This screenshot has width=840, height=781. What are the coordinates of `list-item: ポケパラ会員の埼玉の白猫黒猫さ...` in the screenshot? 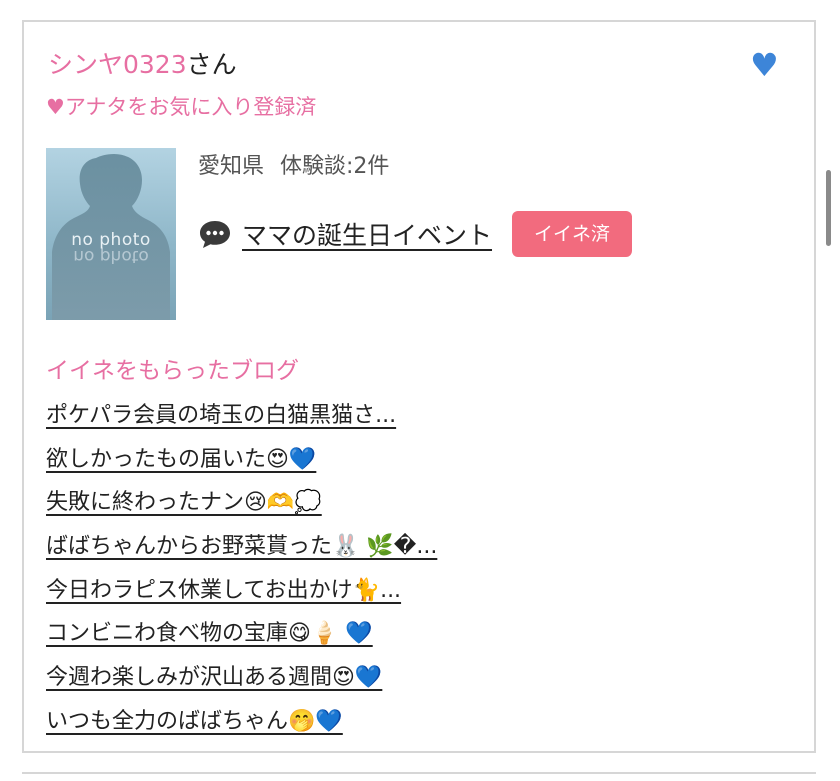 It's located at (241, 418).